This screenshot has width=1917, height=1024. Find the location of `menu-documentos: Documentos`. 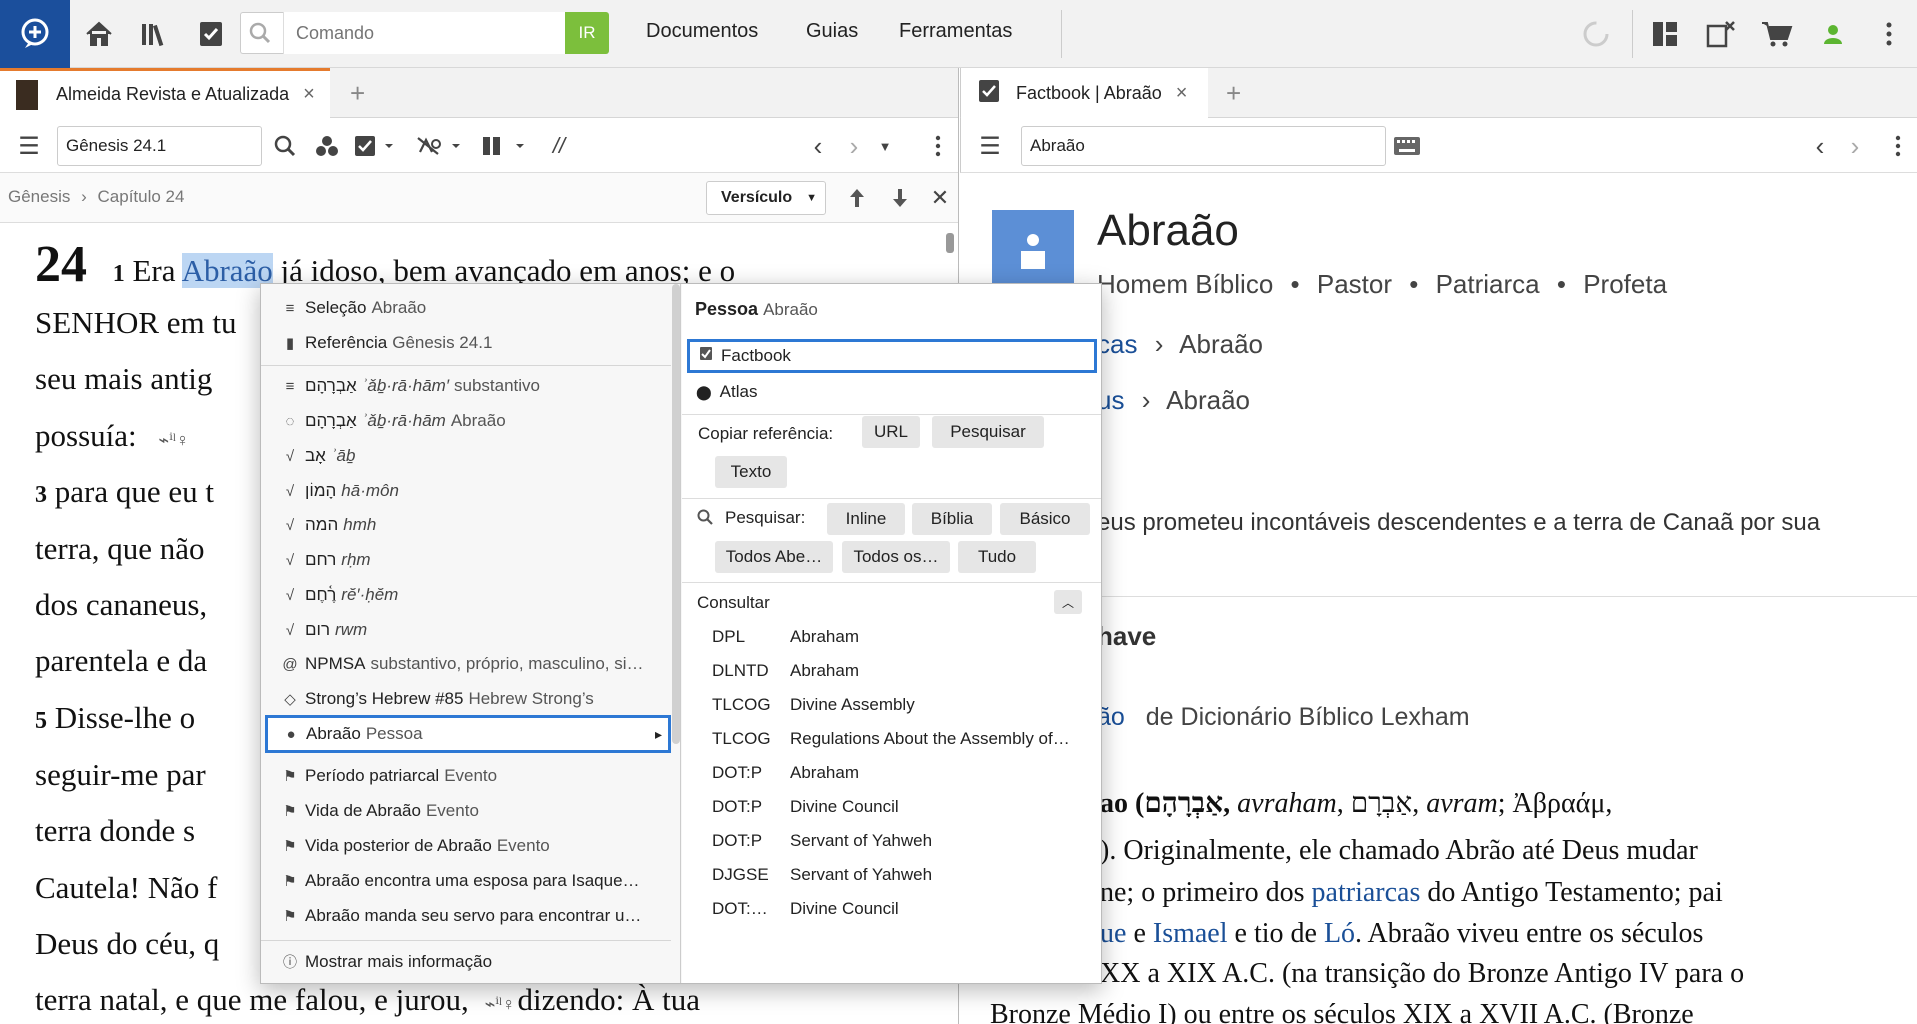

menu-documentos: Documentos is located at coordinates (702, 31).